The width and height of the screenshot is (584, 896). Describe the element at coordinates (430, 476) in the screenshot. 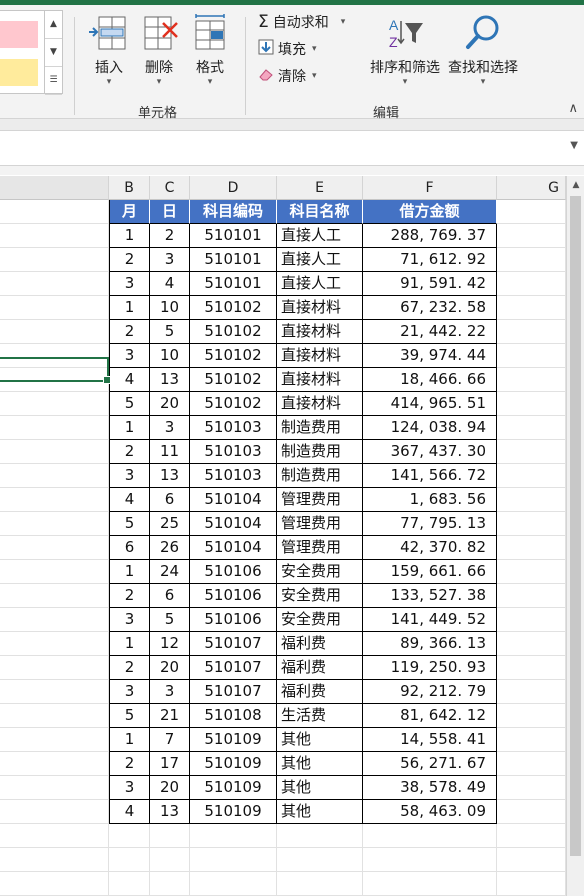

I see `debit-amount-cell: 141, 566. 72` at that location.